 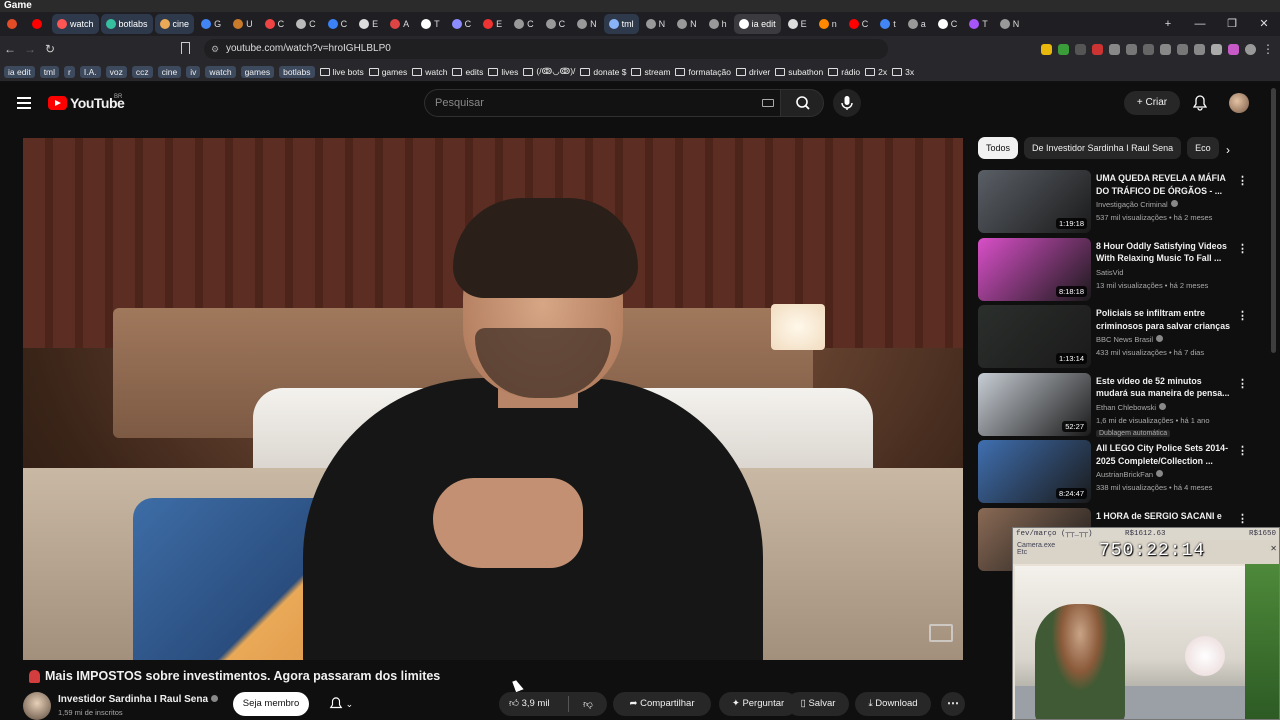 What do you see at coordinates (257, 71) in the screenshot?
I see `bookmark-item: games` at bounding box center [257, 71].